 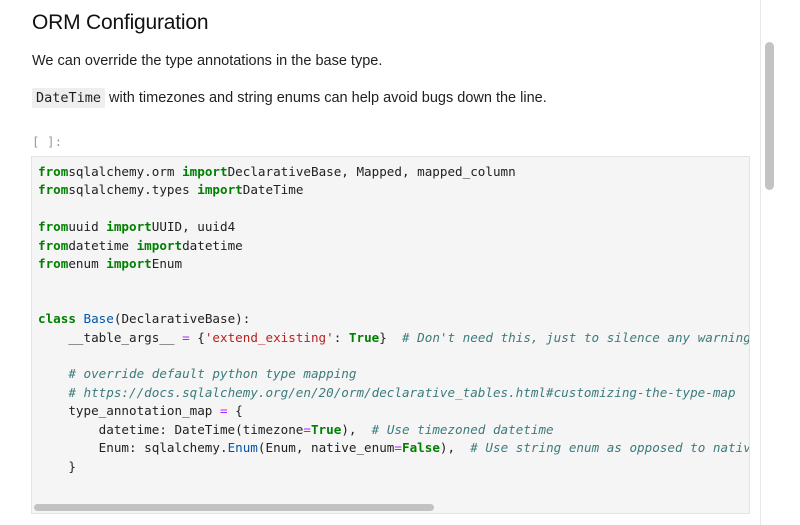 I want to click on horizontal-scrollbar-thumb, so click(x=234, y=507).